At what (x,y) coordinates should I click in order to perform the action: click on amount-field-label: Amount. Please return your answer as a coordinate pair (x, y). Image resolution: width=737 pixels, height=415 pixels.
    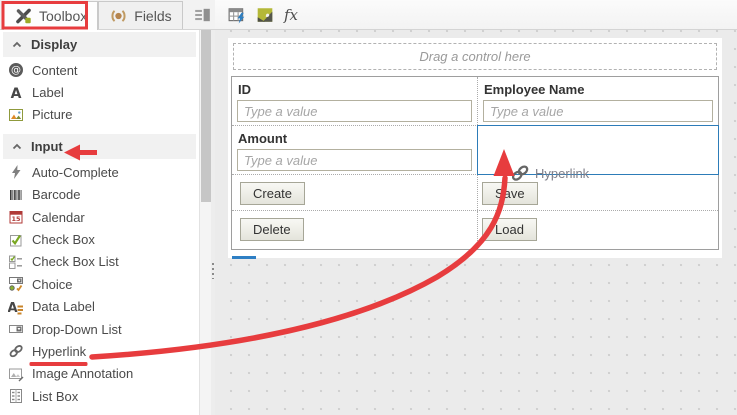
    Looking at the image, I should click on (263, 138).